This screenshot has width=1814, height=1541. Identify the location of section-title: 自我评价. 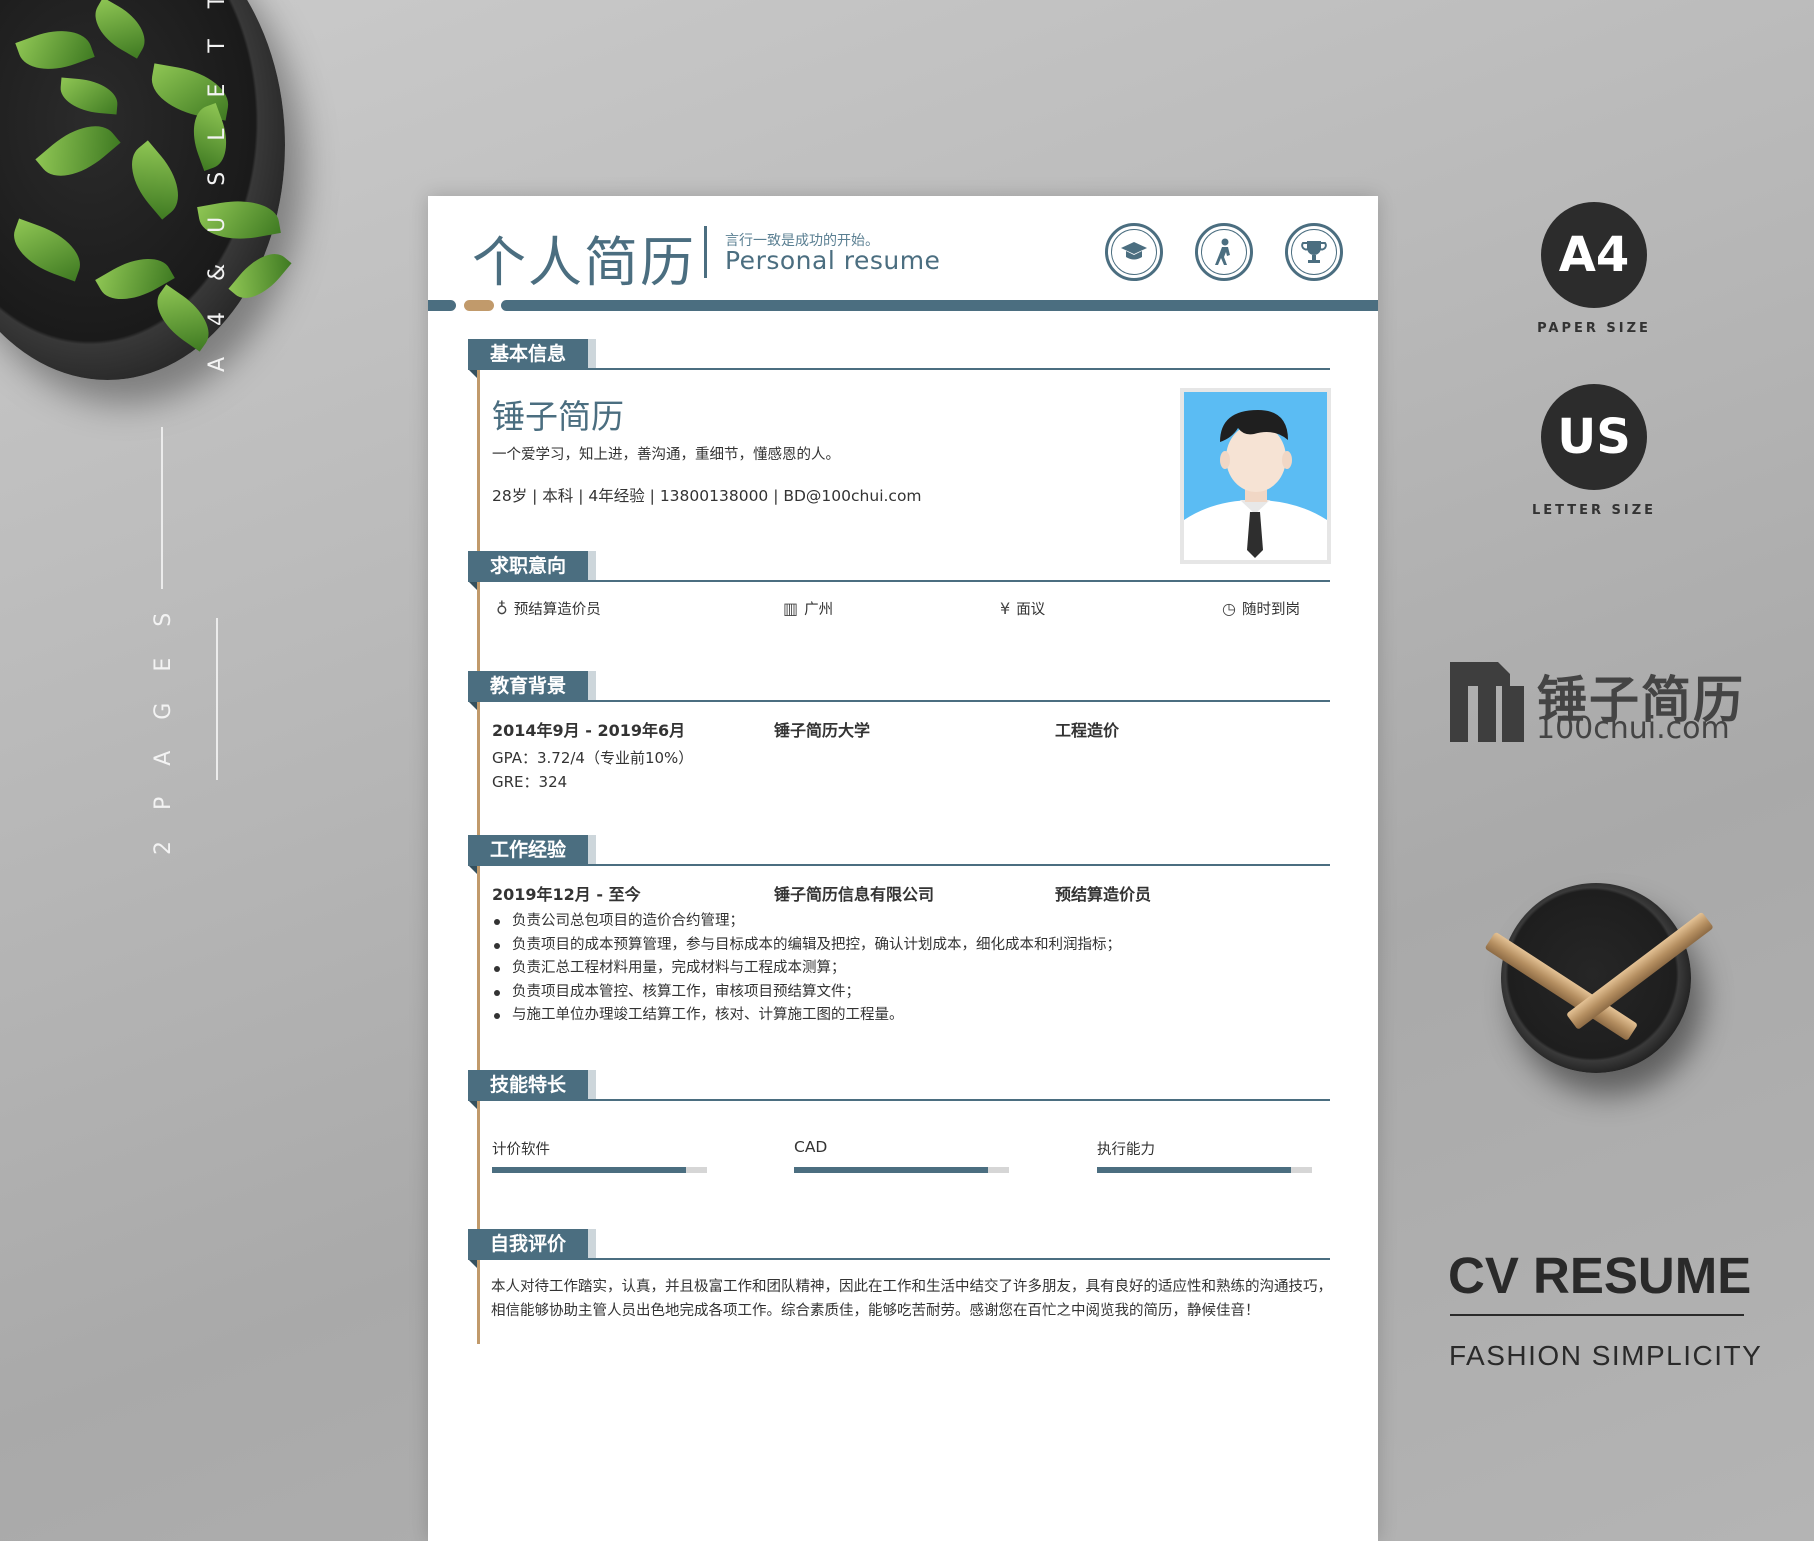
(528, 1248).